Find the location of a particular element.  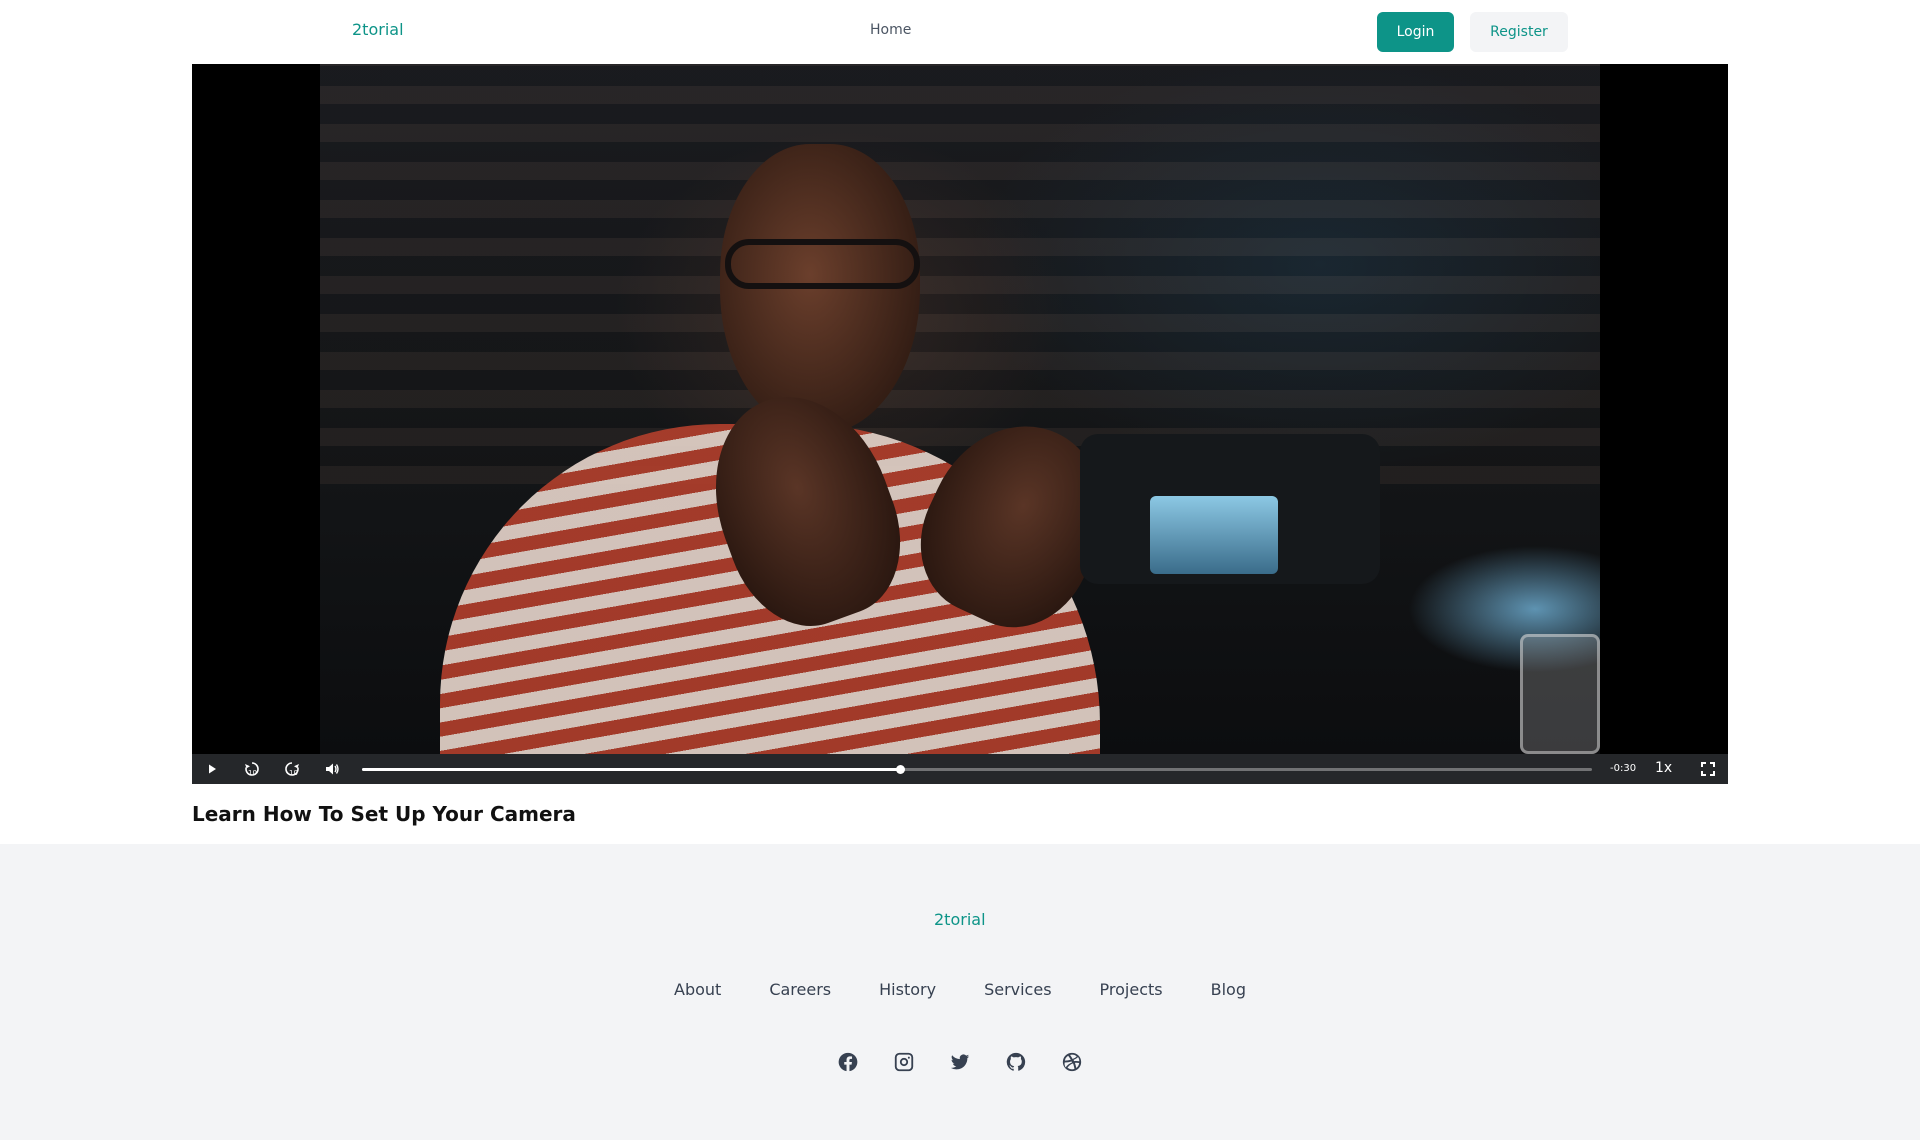

register-button: Register is located at coordinates (1519, 32).